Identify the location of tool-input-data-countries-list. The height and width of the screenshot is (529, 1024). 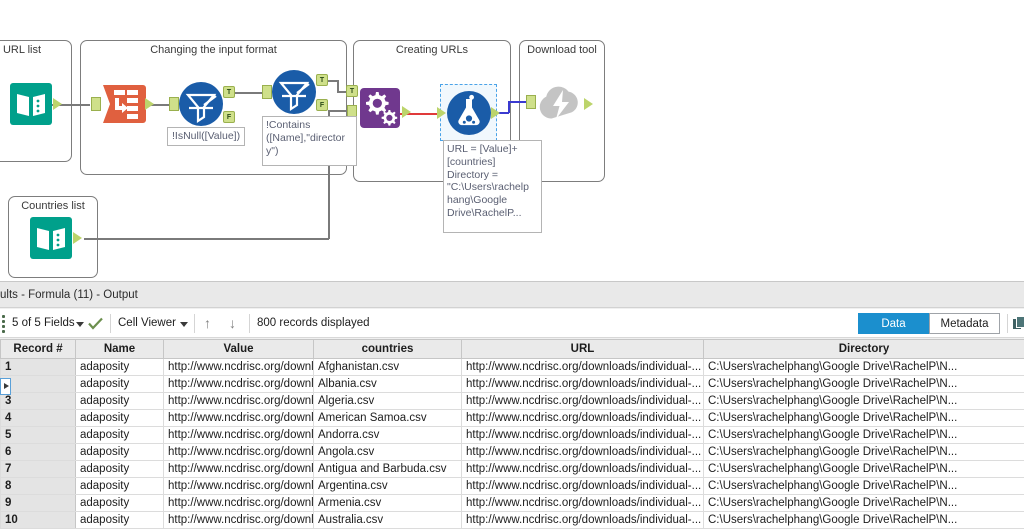
(51, 238).